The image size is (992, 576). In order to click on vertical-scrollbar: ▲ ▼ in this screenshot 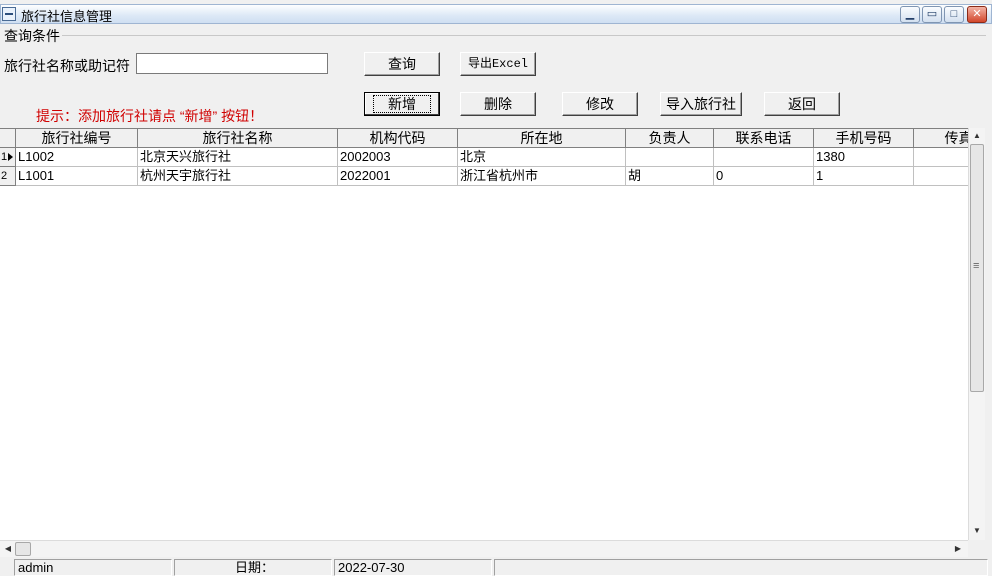, I will do `click(976, 334)`.